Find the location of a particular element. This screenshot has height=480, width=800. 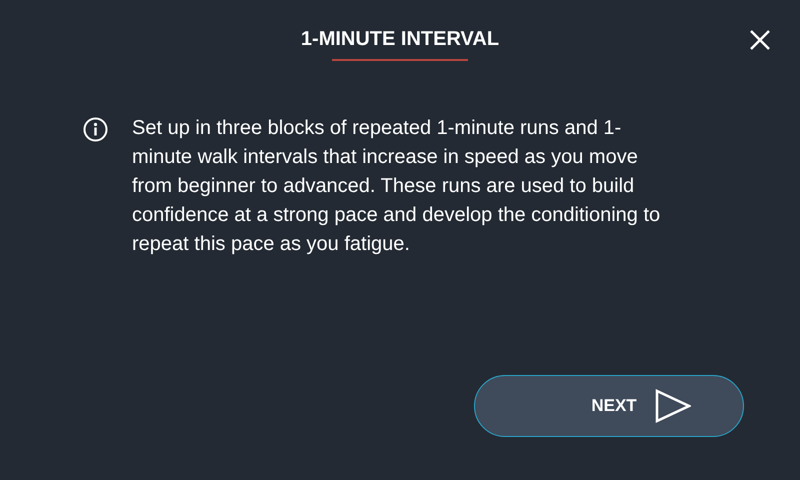

next-button: NEXT is located at coordinates (609, 406).